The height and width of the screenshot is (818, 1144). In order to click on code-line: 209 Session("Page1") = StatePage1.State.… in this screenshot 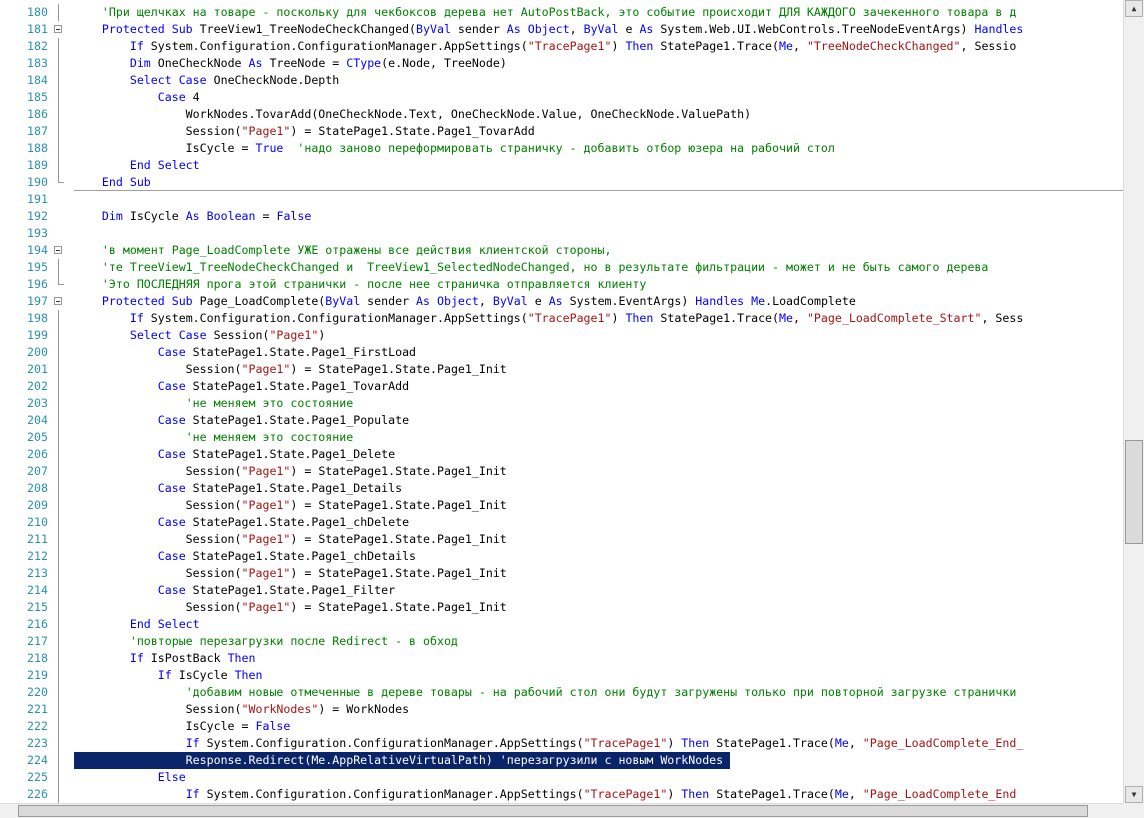, I will do `click(561, 505)`.